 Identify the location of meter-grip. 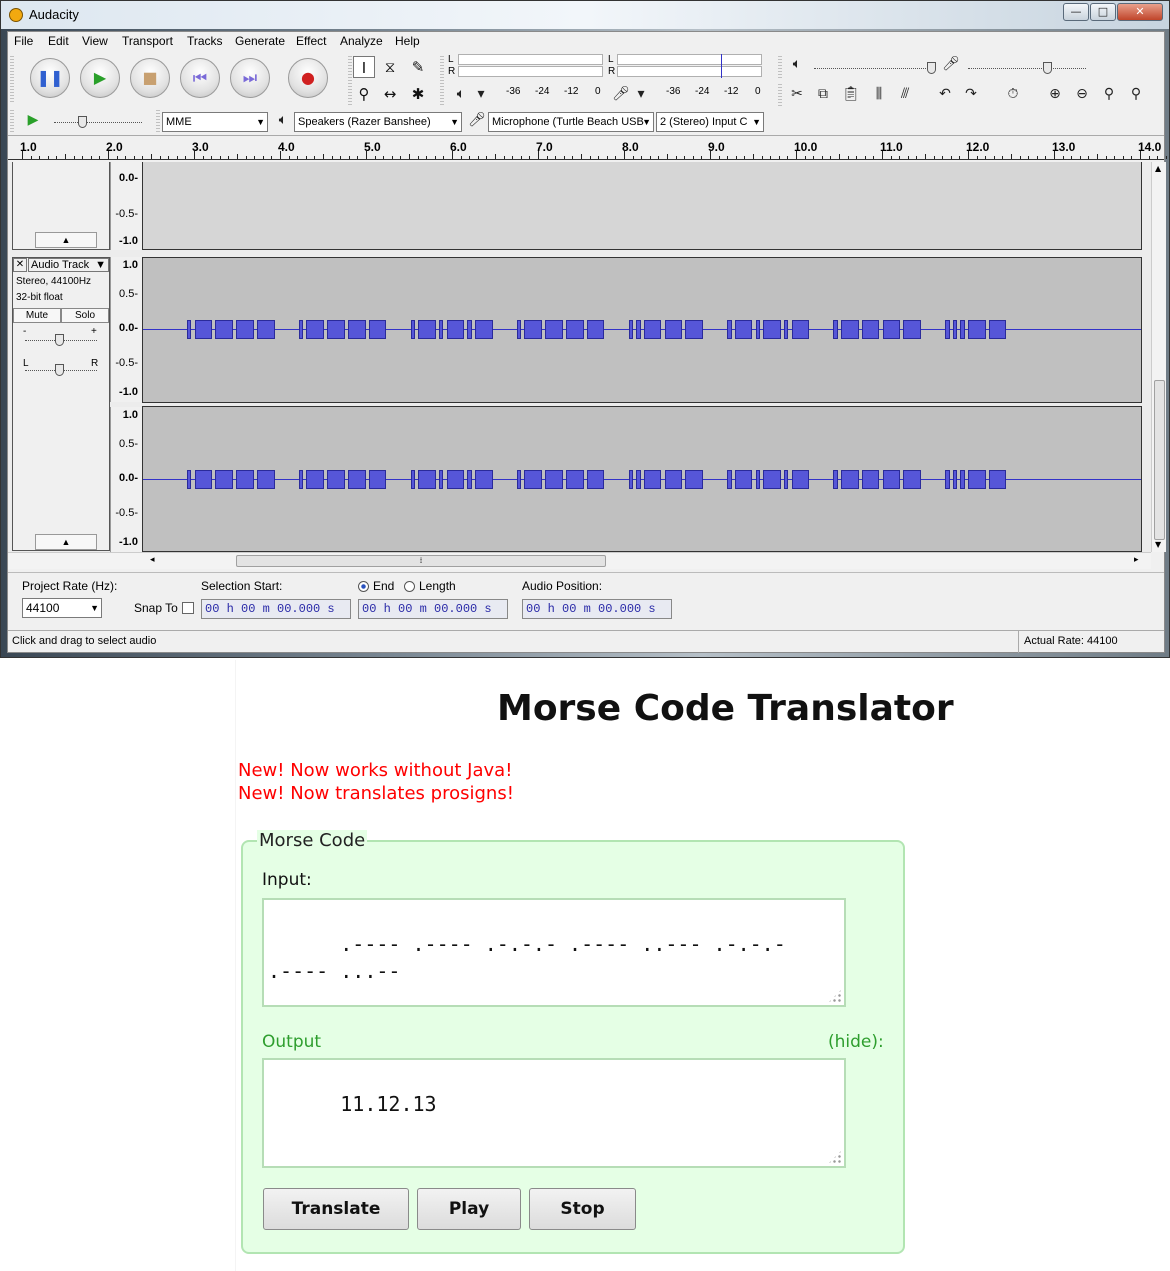
(442, 81).